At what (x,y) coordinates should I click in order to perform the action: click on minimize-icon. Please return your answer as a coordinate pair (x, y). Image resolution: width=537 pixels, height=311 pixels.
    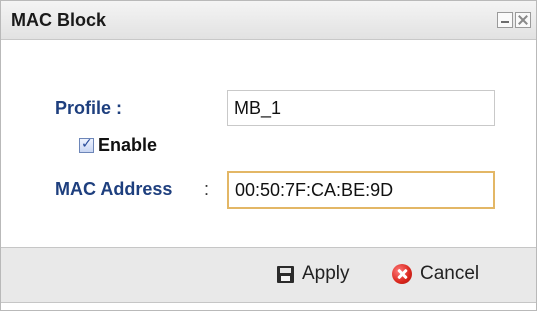
    Looking at the image, I should click on (505, 20).